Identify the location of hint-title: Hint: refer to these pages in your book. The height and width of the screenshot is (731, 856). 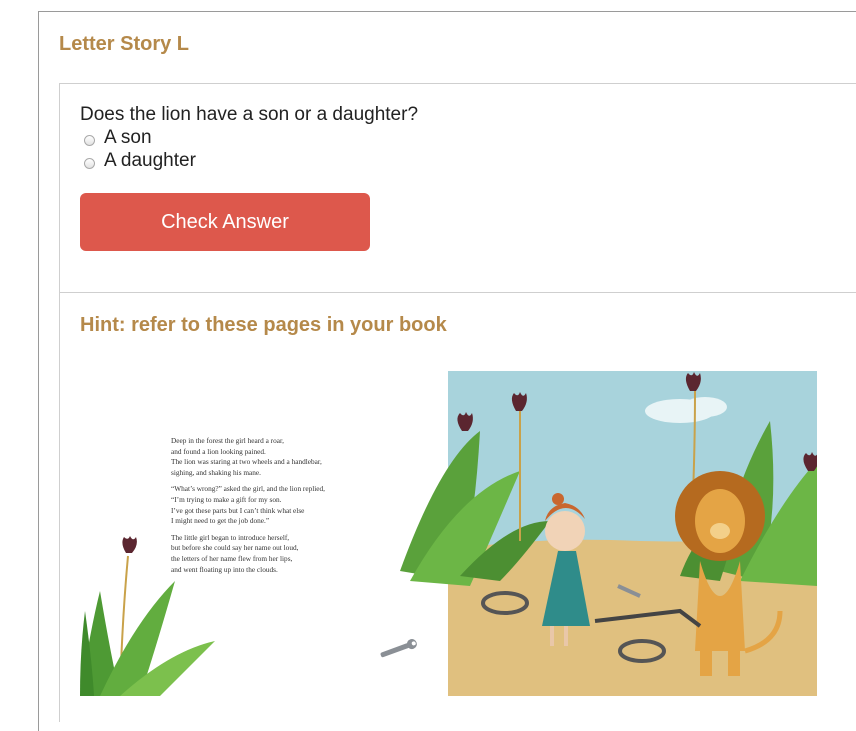
(263, 325).